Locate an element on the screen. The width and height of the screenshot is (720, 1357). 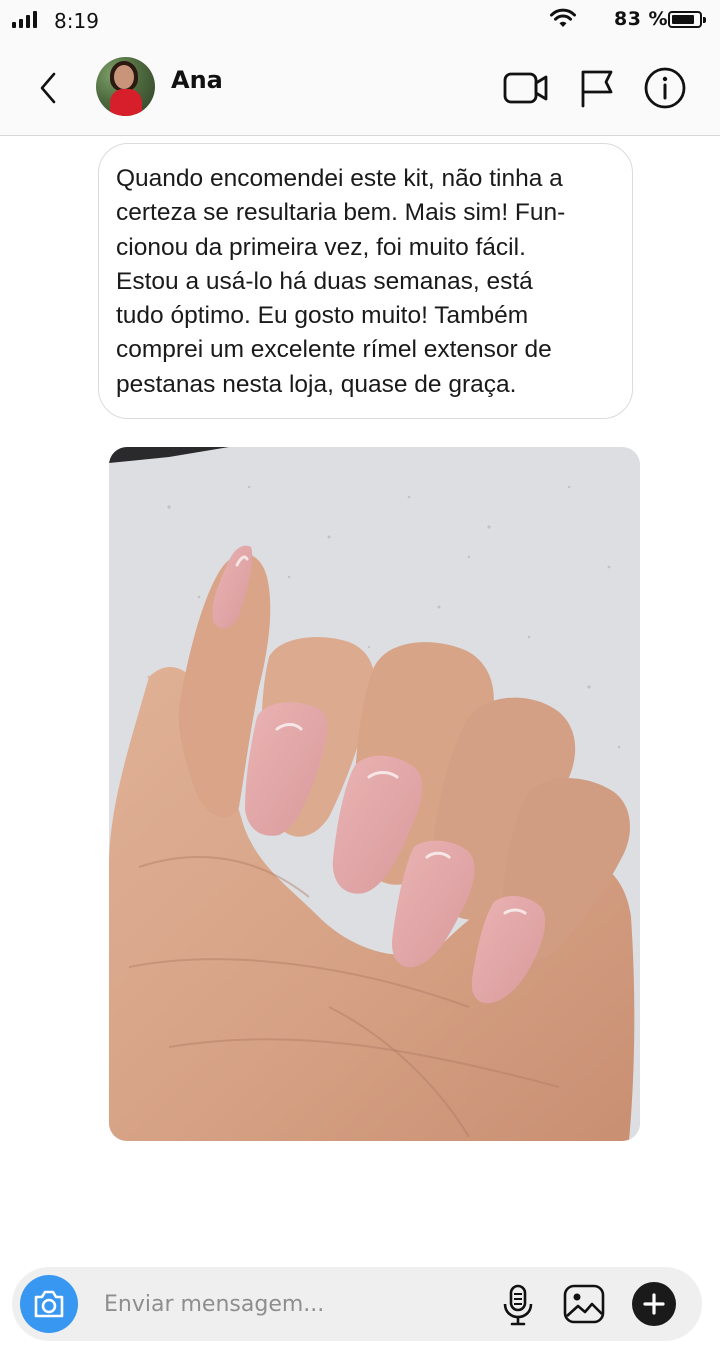
signal-icon is located at coordinates (24, 19).